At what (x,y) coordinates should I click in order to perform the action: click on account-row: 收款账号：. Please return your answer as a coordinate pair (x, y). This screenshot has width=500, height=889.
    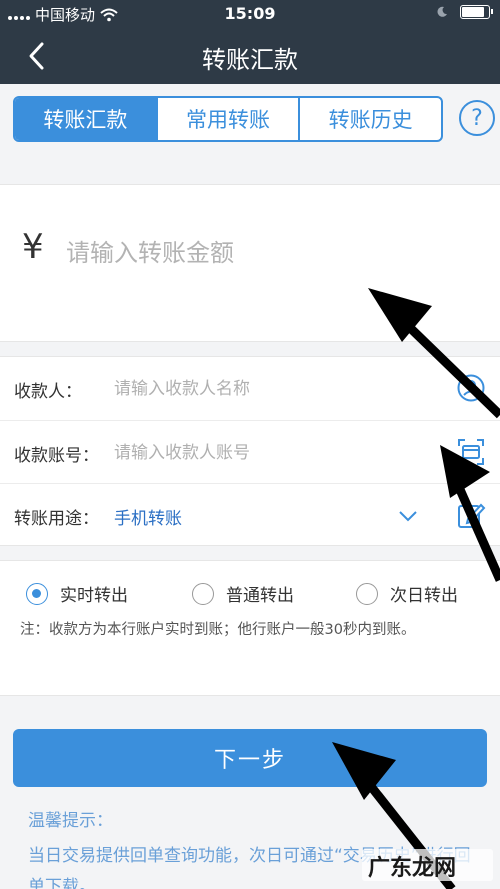
    Looking at the image, I should click on (250, 451).